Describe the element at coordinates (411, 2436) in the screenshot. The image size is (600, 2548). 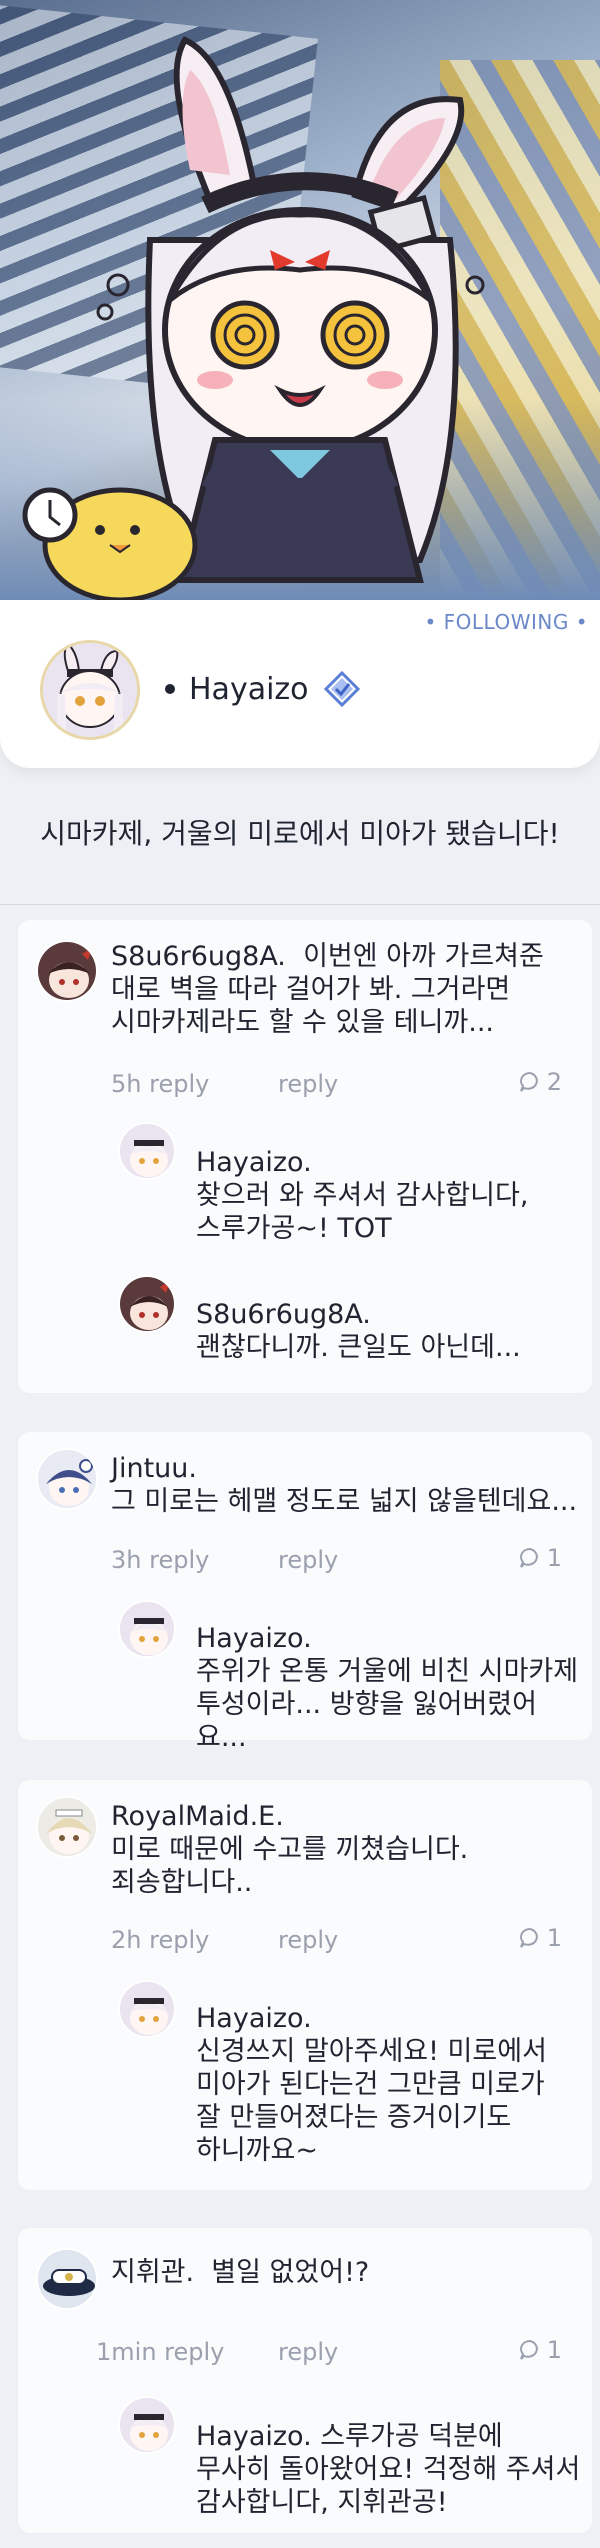
I see `reply-text-line: 스루가공 덕분에` at that location.